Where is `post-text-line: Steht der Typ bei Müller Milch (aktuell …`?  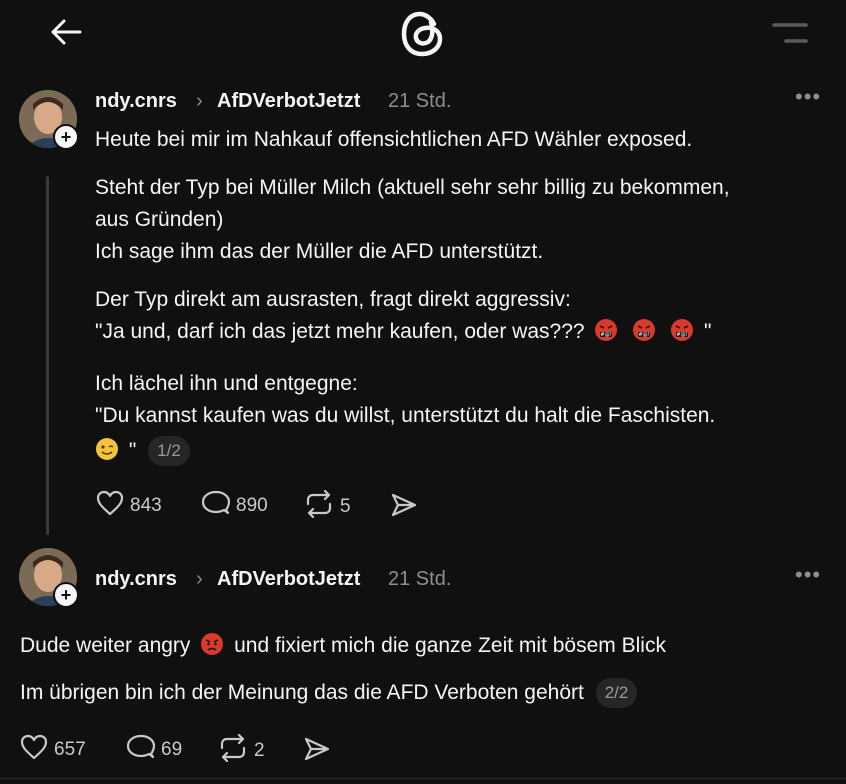
post-text-line: Steht der Typ bei Müller Milch (aktuell … is located at coordinates (412, 187).